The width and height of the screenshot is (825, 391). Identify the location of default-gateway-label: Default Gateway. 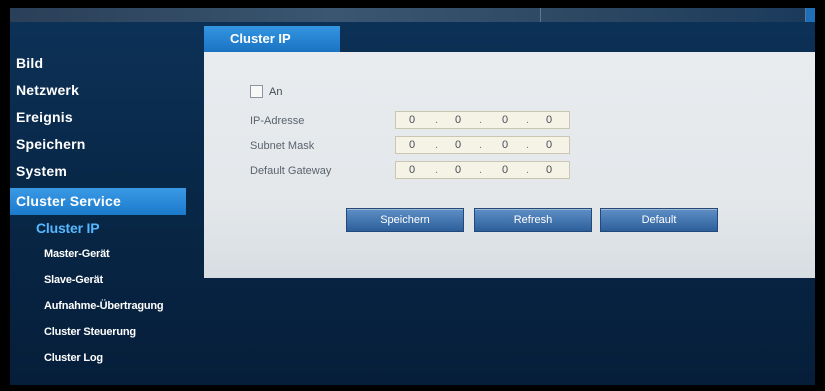
(291, 171).